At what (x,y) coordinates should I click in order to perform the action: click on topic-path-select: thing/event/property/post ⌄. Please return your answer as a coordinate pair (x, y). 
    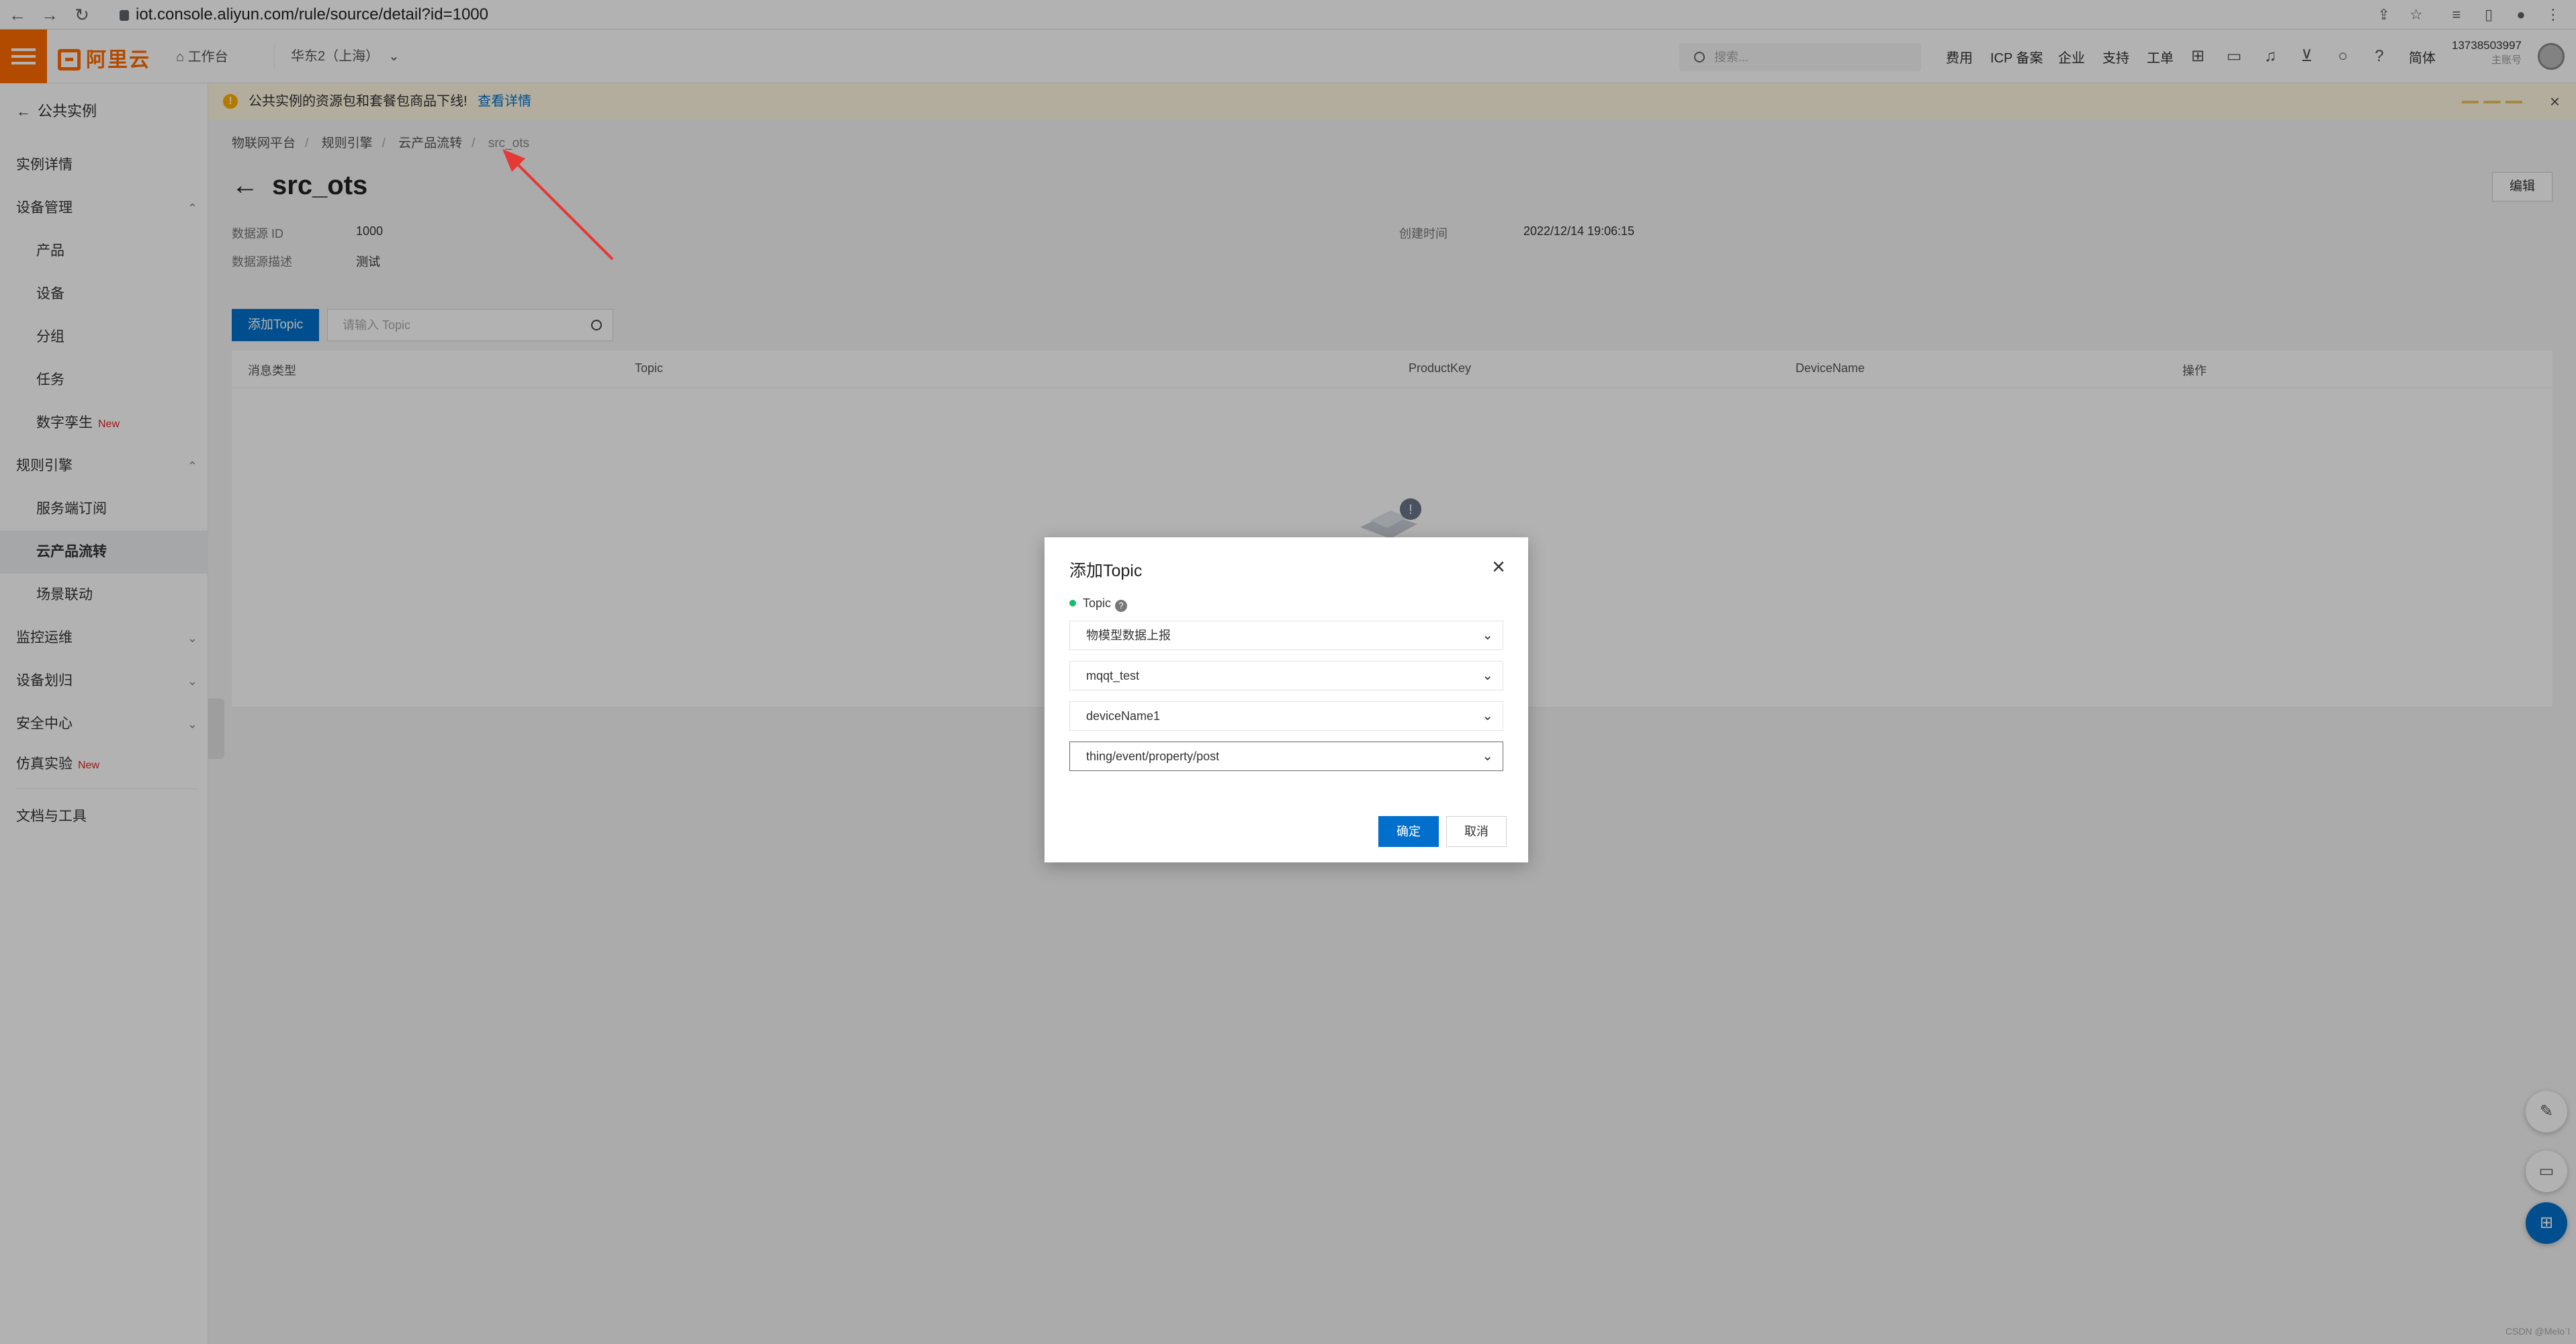
    Looking at the image, I should click on (1286, 756).